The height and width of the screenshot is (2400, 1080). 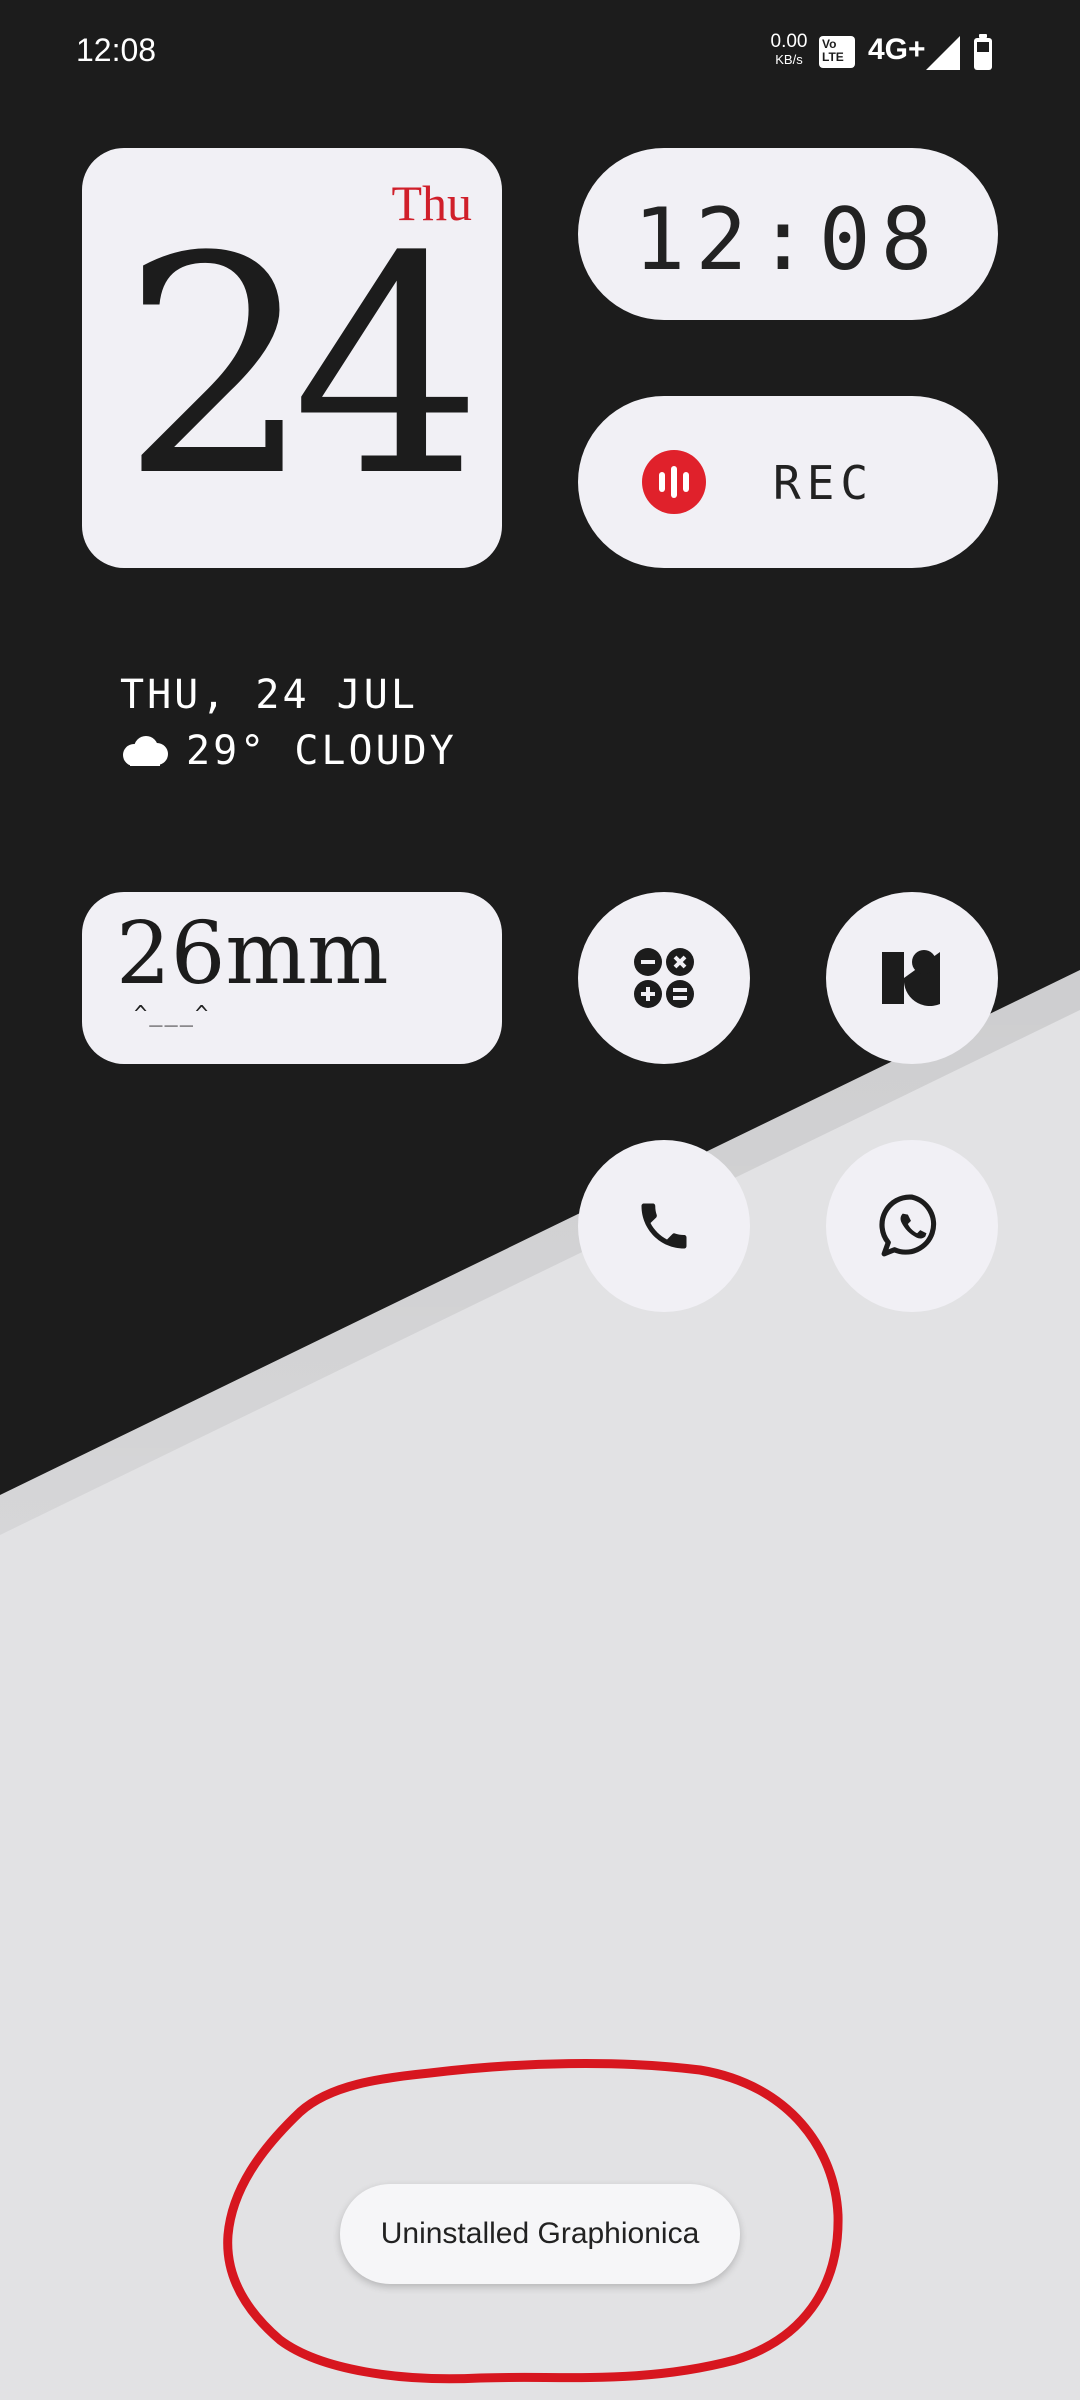 What do you see at coordinates (533, 2221) in the screenshot?
I see `annotation-circle` at bounding box center [533, 2221].